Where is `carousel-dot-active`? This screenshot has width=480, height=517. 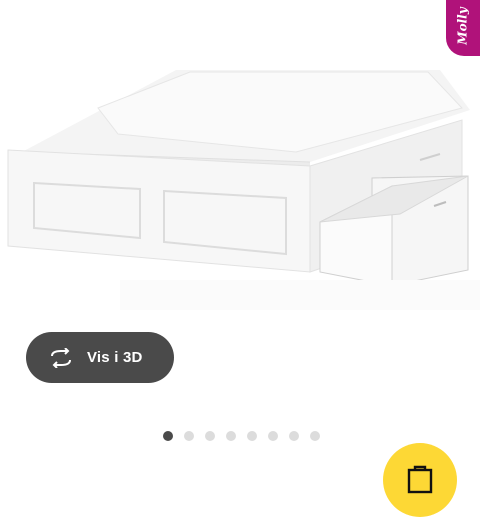
carousel-dot-active is located at coordinates (168, 436).